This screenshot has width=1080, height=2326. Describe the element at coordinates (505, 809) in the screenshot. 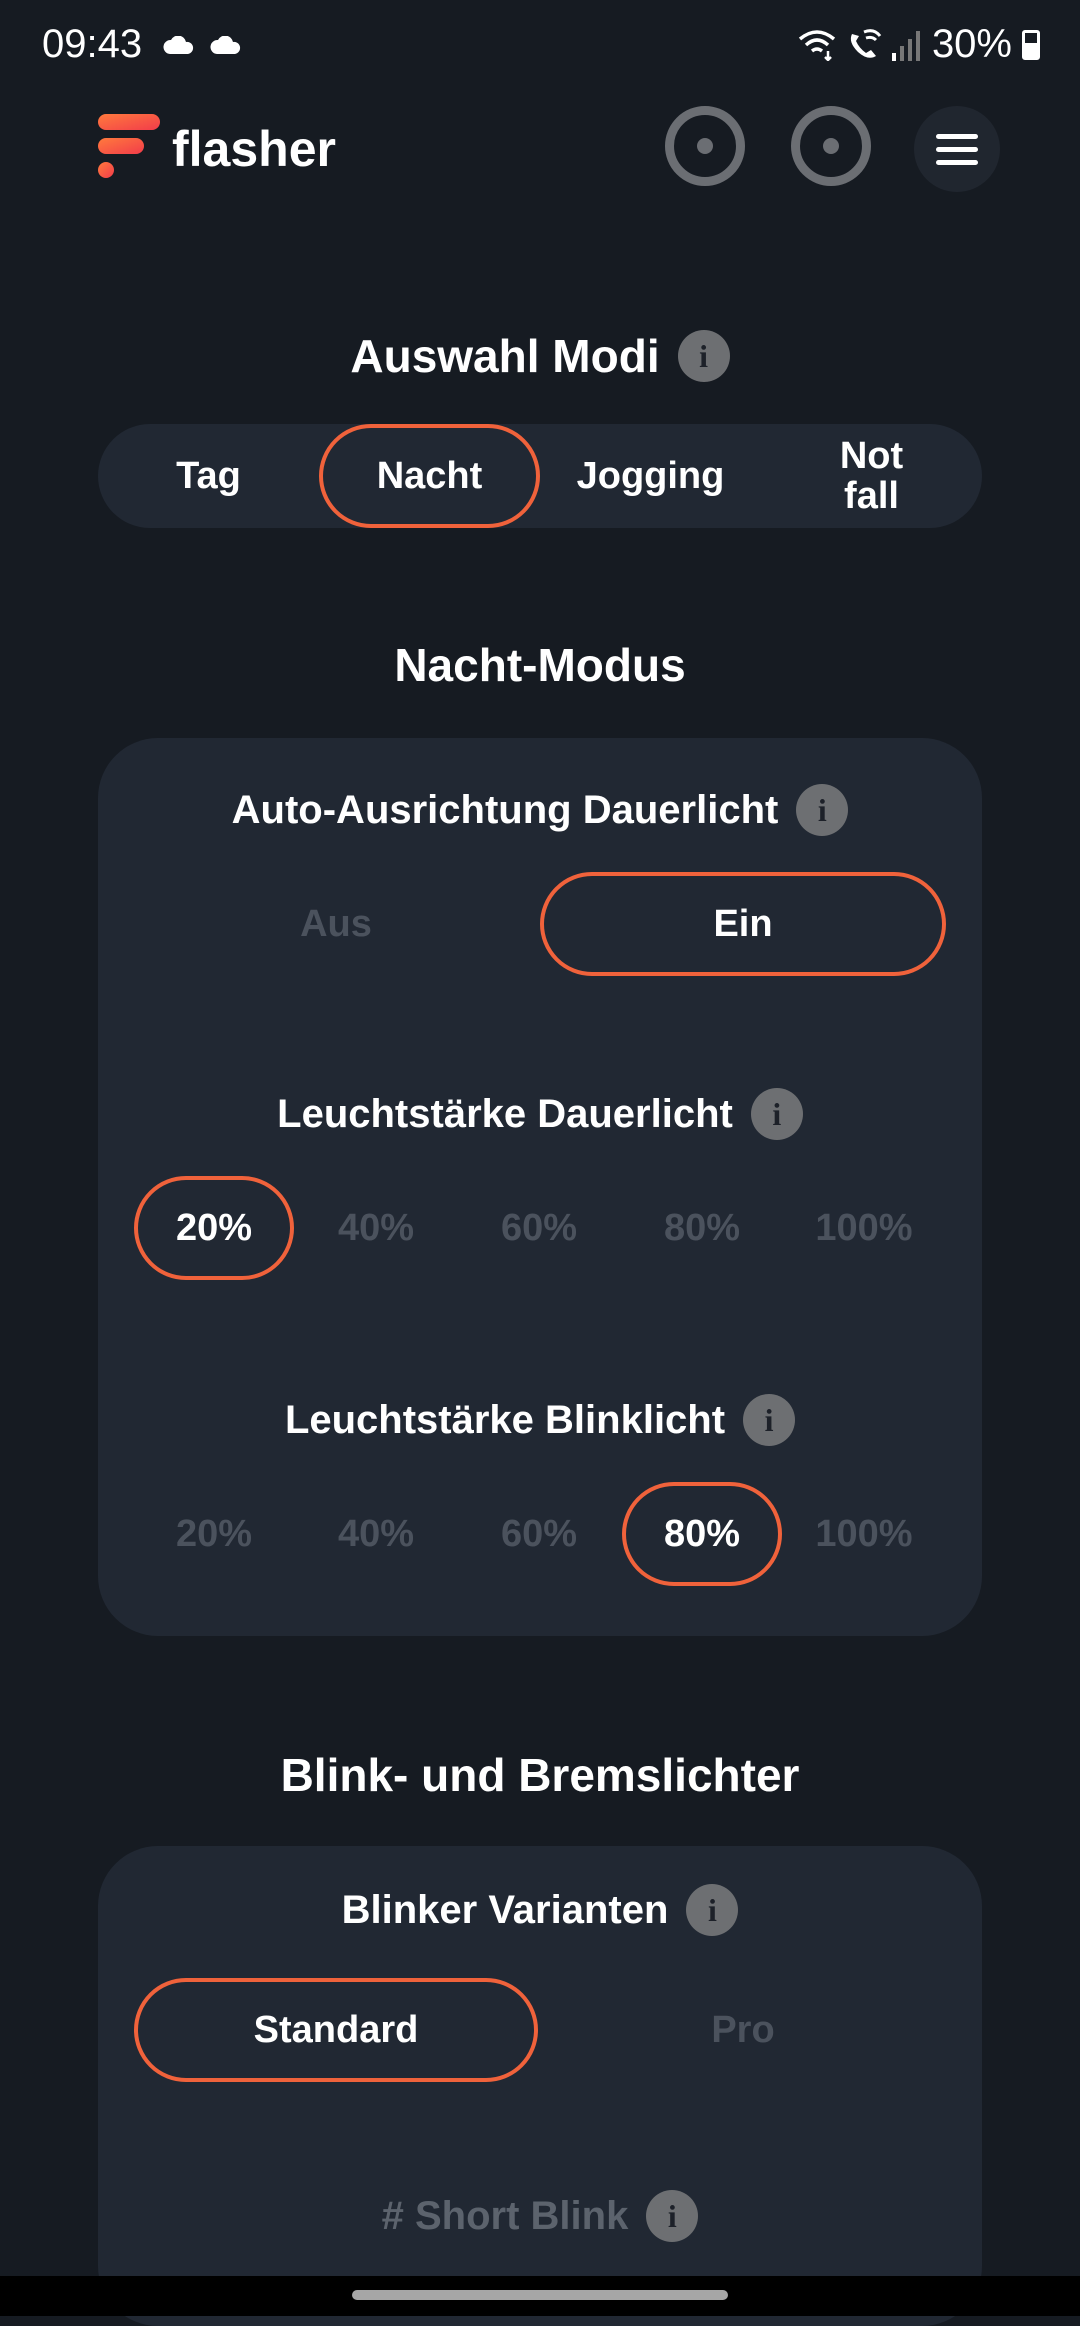

I see `auto-align-title: Auto-Ausrichtung Dauerlicht` at that location.